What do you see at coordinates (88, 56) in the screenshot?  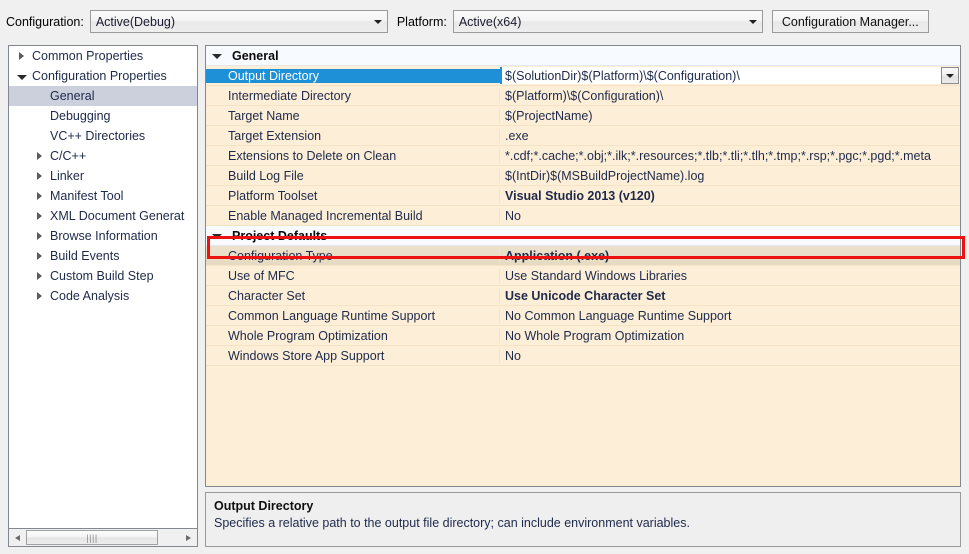 I see `tree-item-label: Common Properties` at bounding box center [88, 56].